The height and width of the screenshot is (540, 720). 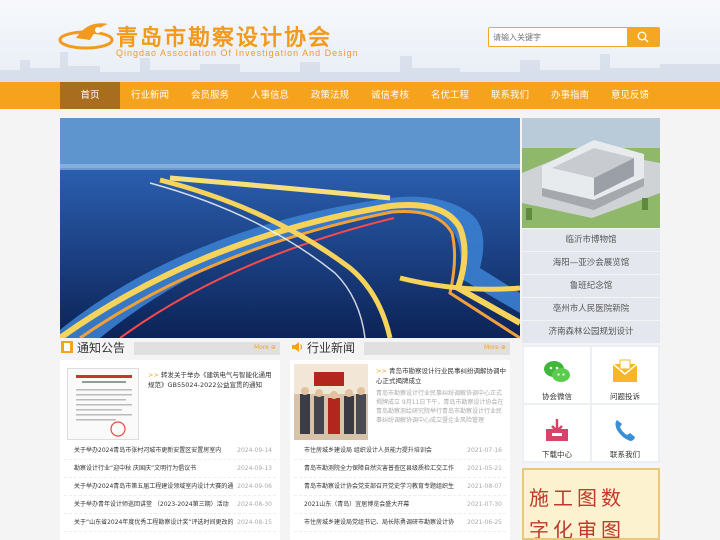 What do you see at coordinates (170, 348) in the screenshot?
I see `notice-section-header: 通知公告 More` at bounding box center [170, 348].